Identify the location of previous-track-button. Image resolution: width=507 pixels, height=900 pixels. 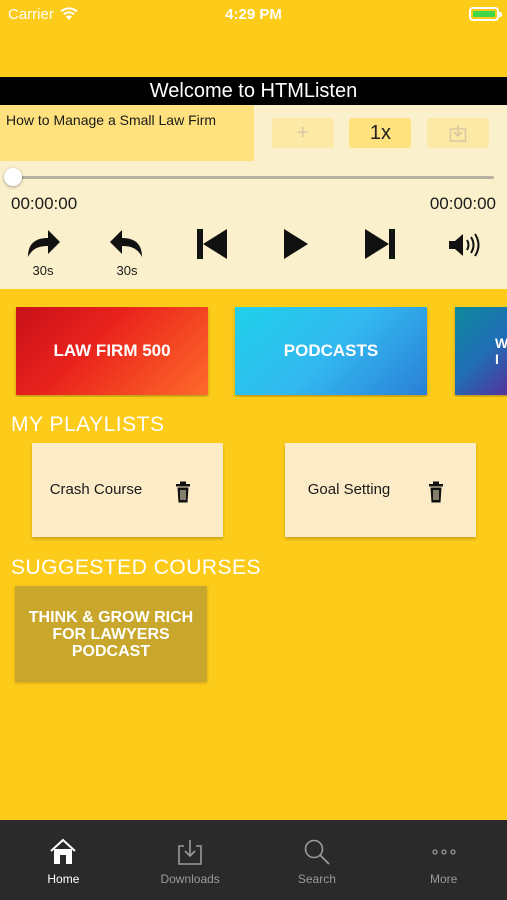
(212, 244).